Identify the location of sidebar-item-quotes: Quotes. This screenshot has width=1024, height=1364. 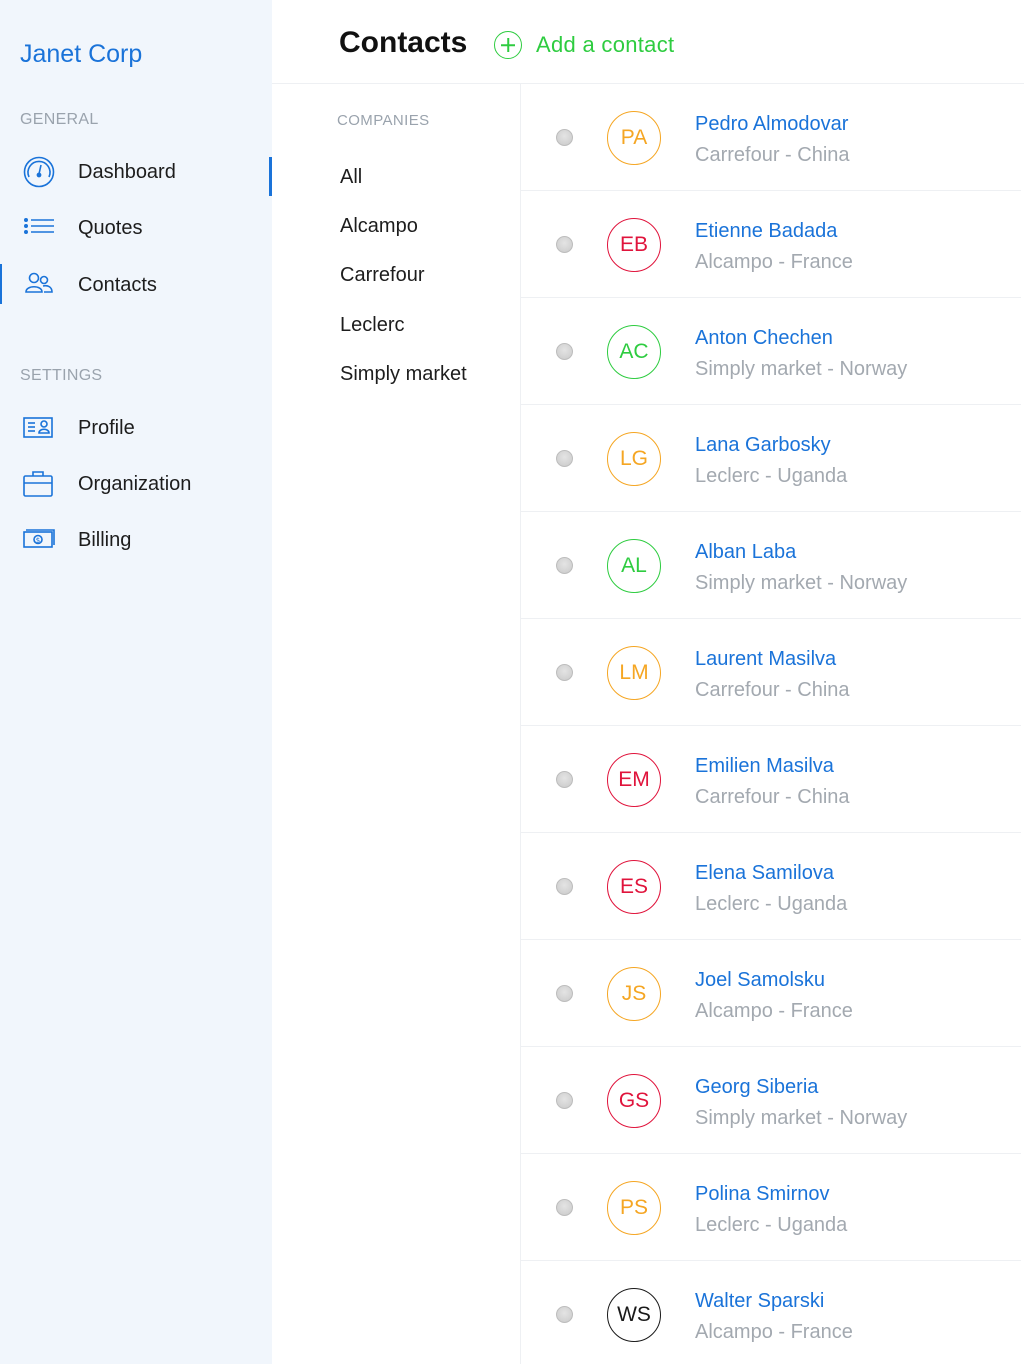
(136, 228).